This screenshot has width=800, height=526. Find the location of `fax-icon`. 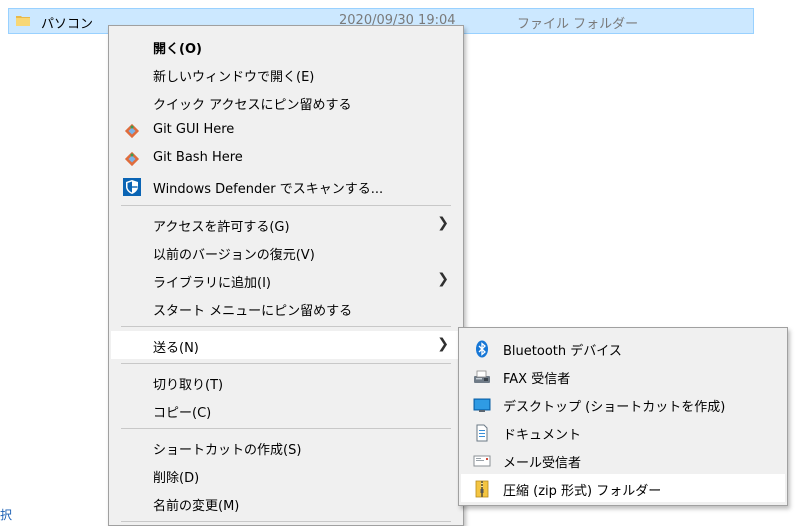

fax-icon is located at coordinates (482, 376).